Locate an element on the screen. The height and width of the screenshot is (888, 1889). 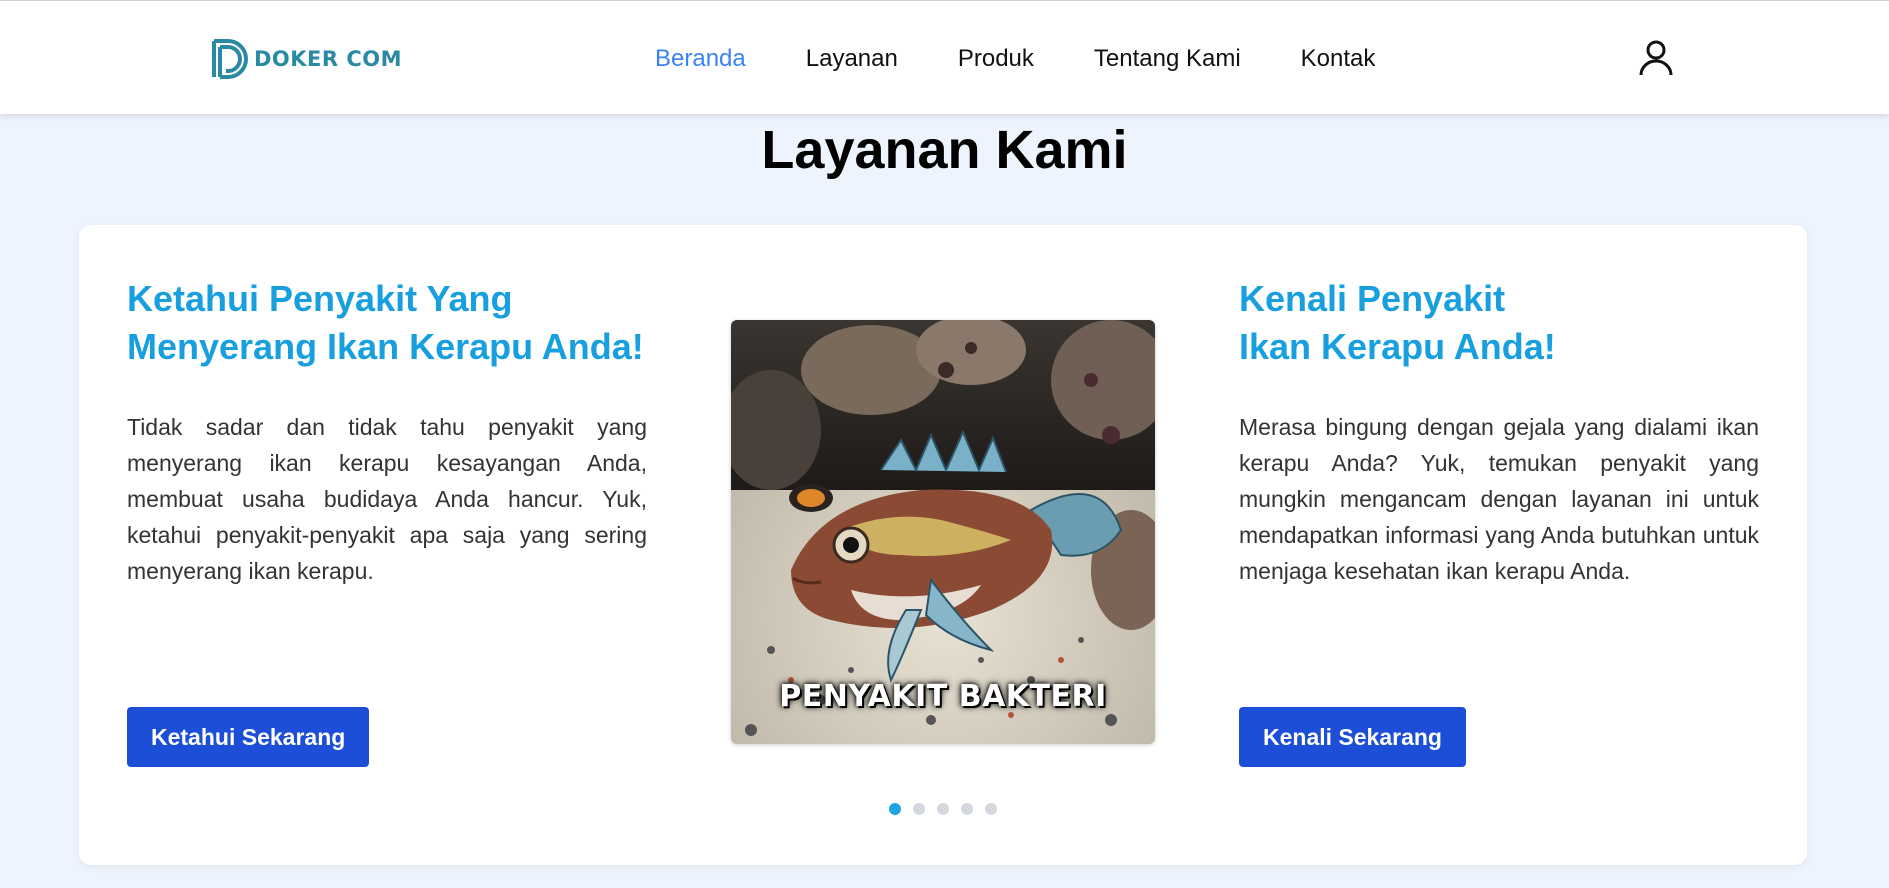
brand-name: DOKER COM is located at coordinates (328, 59).